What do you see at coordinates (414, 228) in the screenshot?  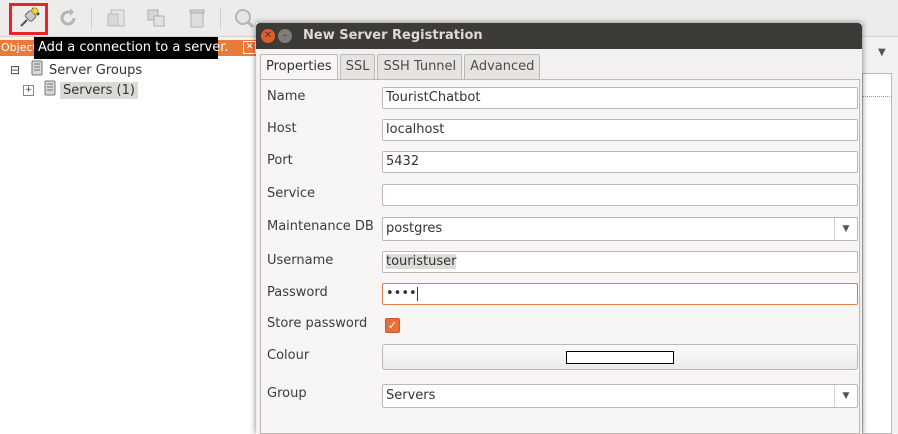 I see `maintenance-db-value: postgres` at bounding box center [414, 228].